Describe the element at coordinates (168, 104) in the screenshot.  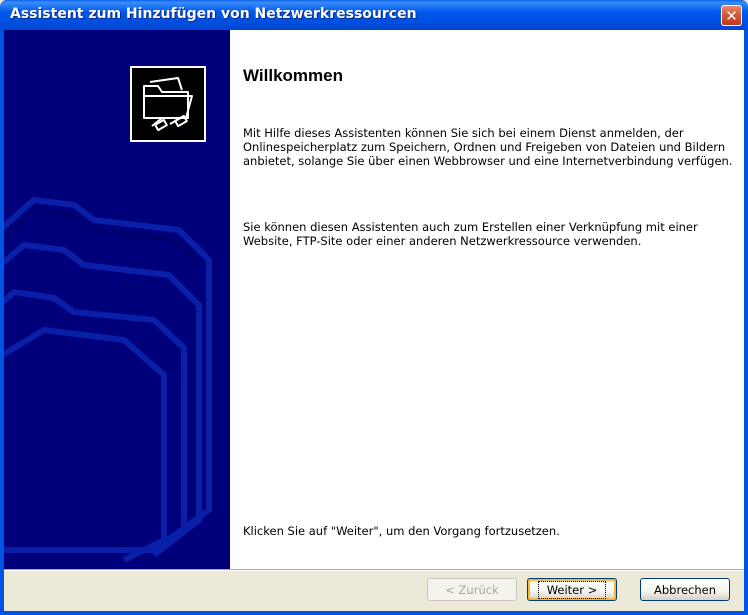
I see `network-folder-icon` at that location.